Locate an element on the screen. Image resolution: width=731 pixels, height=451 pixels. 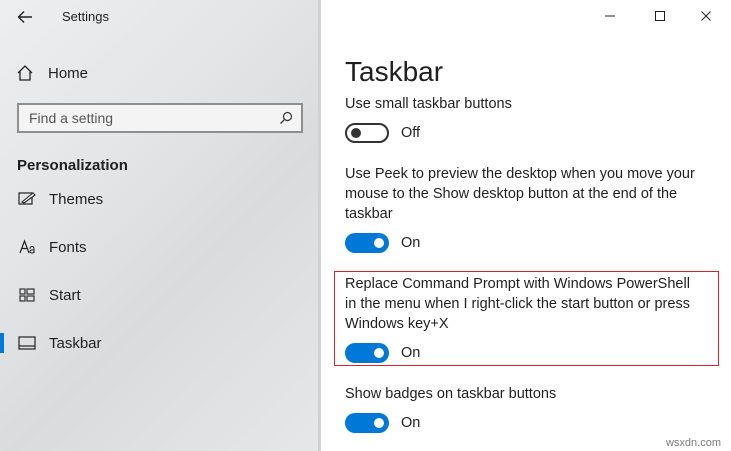
section-title: Personalization is located at coordinates (72, 165).